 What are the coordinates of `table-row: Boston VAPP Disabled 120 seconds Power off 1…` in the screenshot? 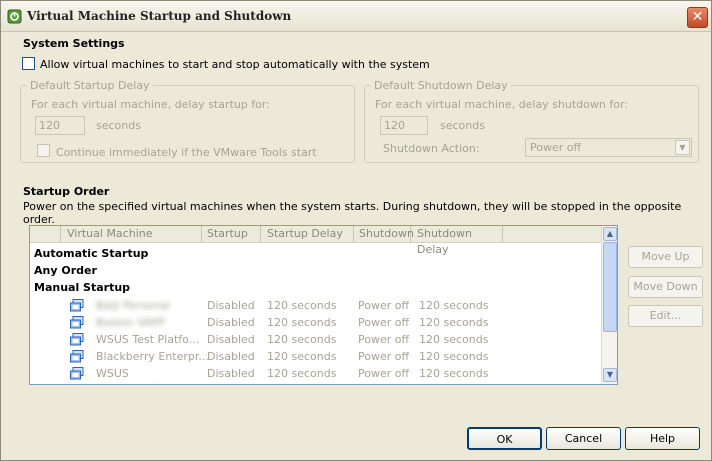 It's located at (316, 323).